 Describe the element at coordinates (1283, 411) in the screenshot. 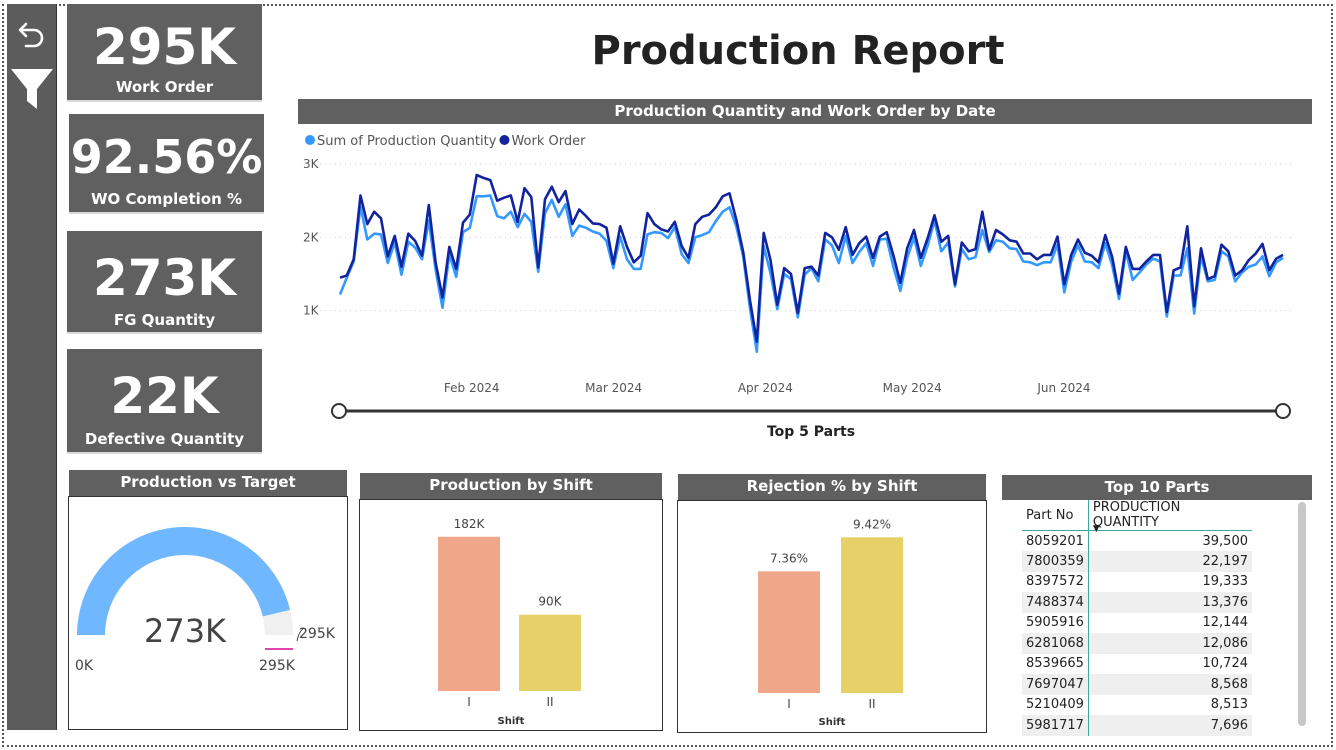

I see `date-slider-end-handle` at that location.